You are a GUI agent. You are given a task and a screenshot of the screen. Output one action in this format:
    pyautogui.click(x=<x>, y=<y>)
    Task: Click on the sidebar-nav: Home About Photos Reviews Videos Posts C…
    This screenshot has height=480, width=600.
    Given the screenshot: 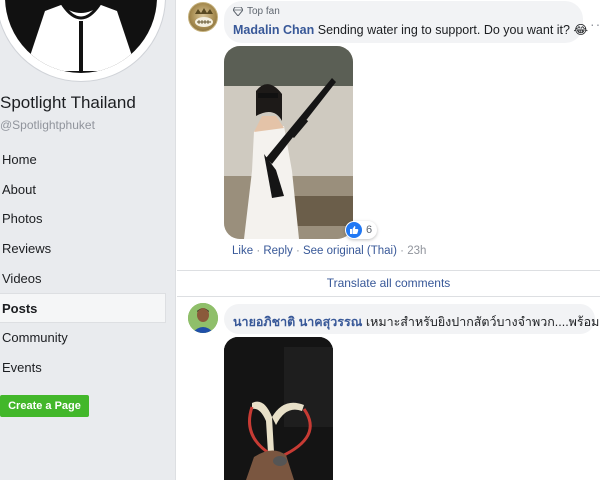 What is the action you would take?
    pyautogui.click(x=83, y=264)
    